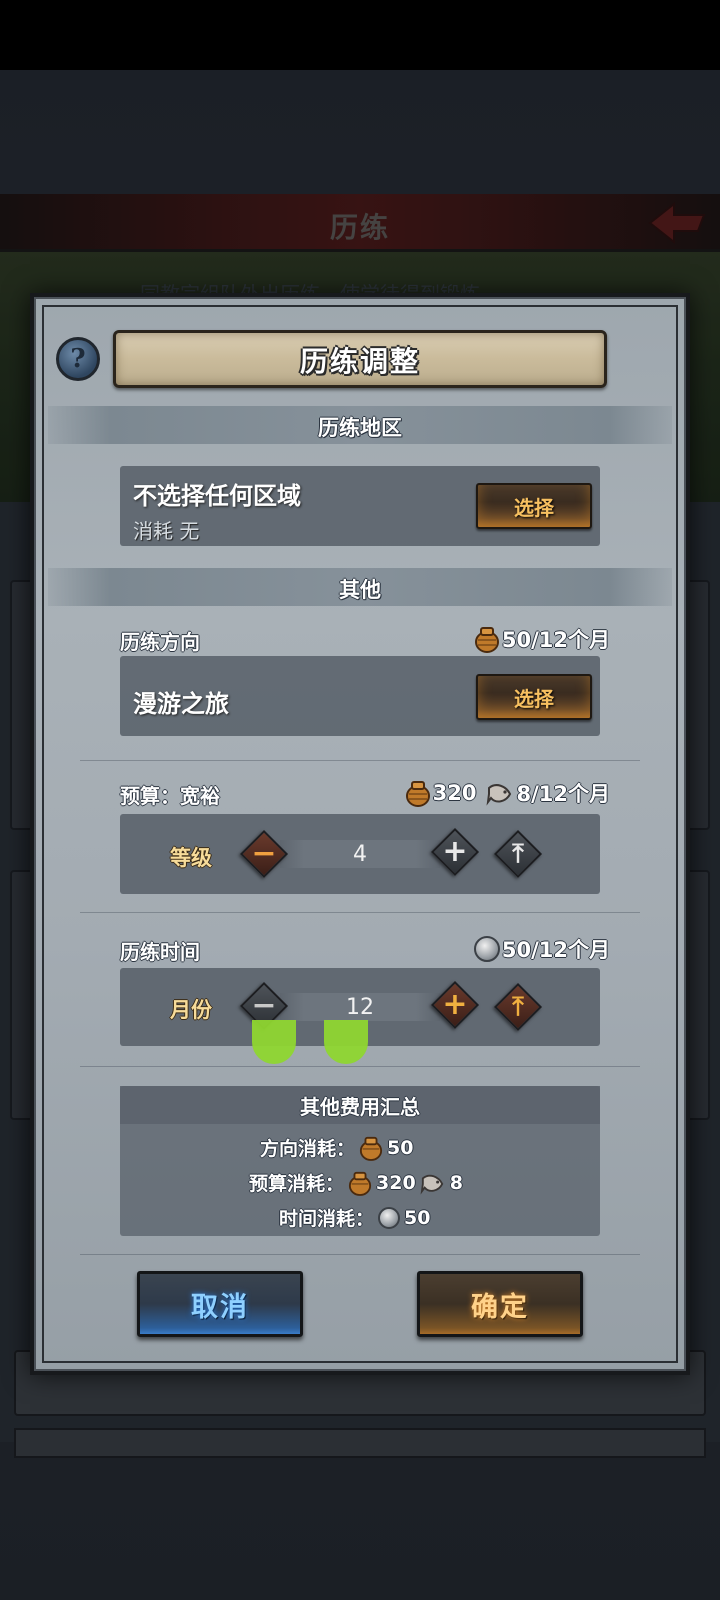  What do you see at coordinates (555, 640) in the screenshot?
I see `direction-cost-value: 50/12个月` at bounding box center [555, 640].